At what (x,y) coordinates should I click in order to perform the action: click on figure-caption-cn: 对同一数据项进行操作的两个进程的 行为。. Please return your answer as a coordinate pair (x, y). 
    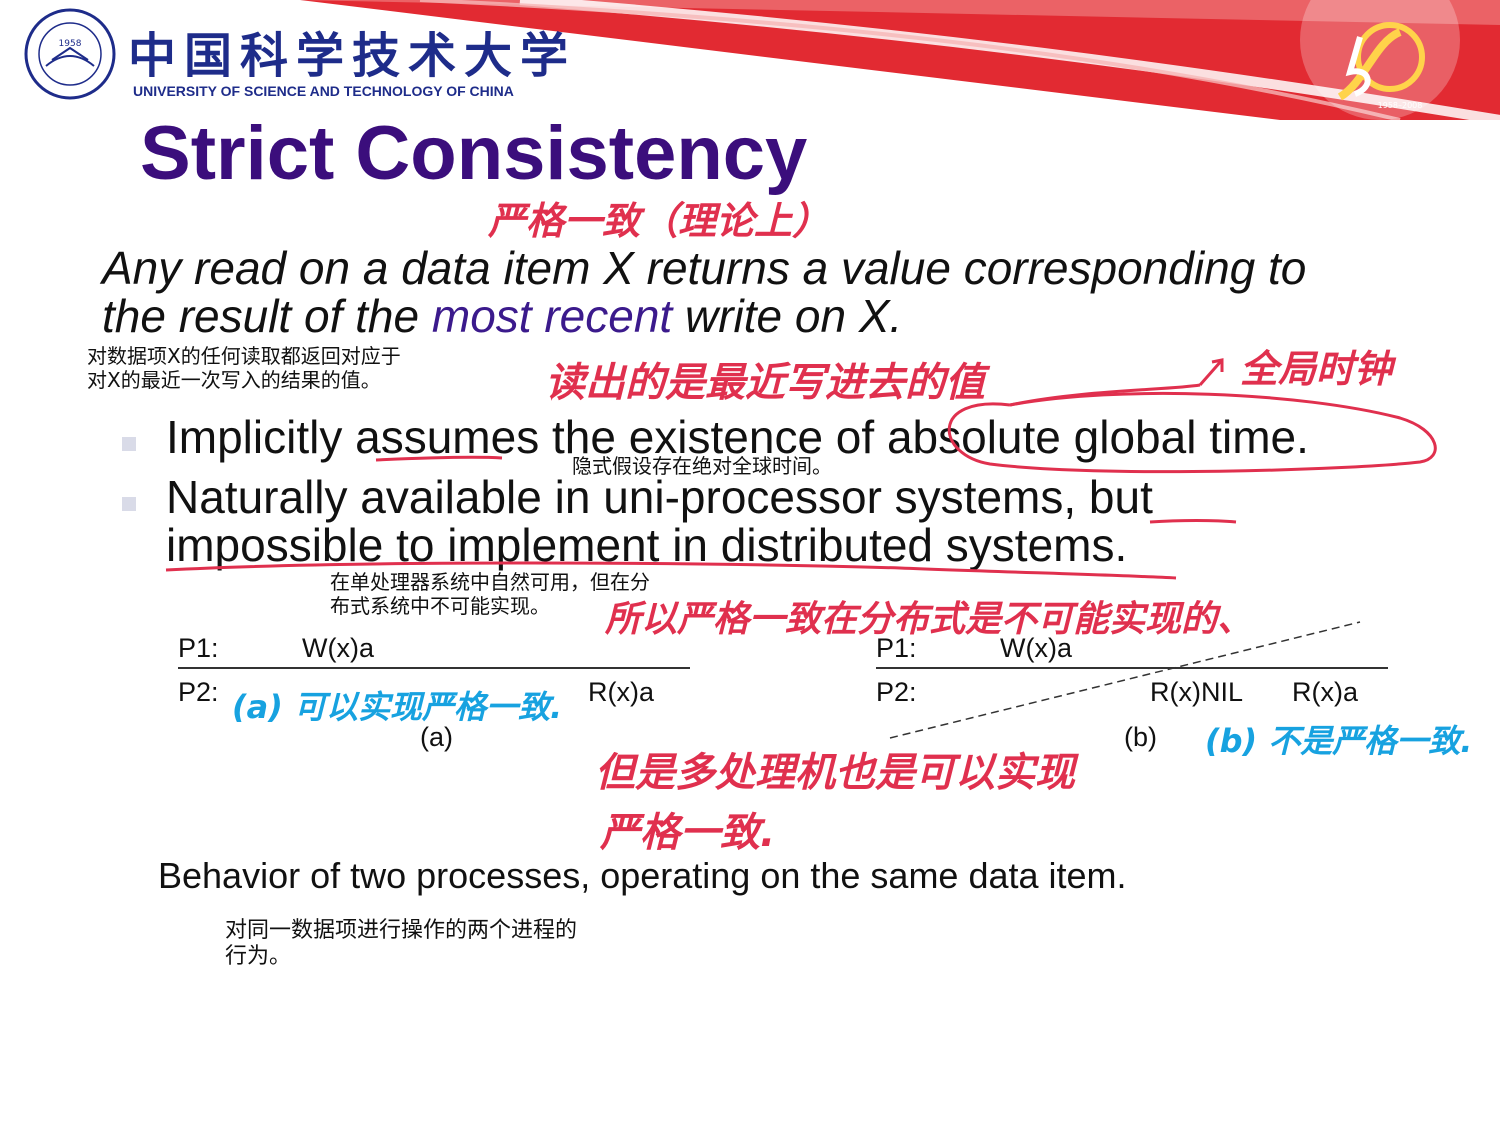
    Looking at the image, I should click on (401, 943).